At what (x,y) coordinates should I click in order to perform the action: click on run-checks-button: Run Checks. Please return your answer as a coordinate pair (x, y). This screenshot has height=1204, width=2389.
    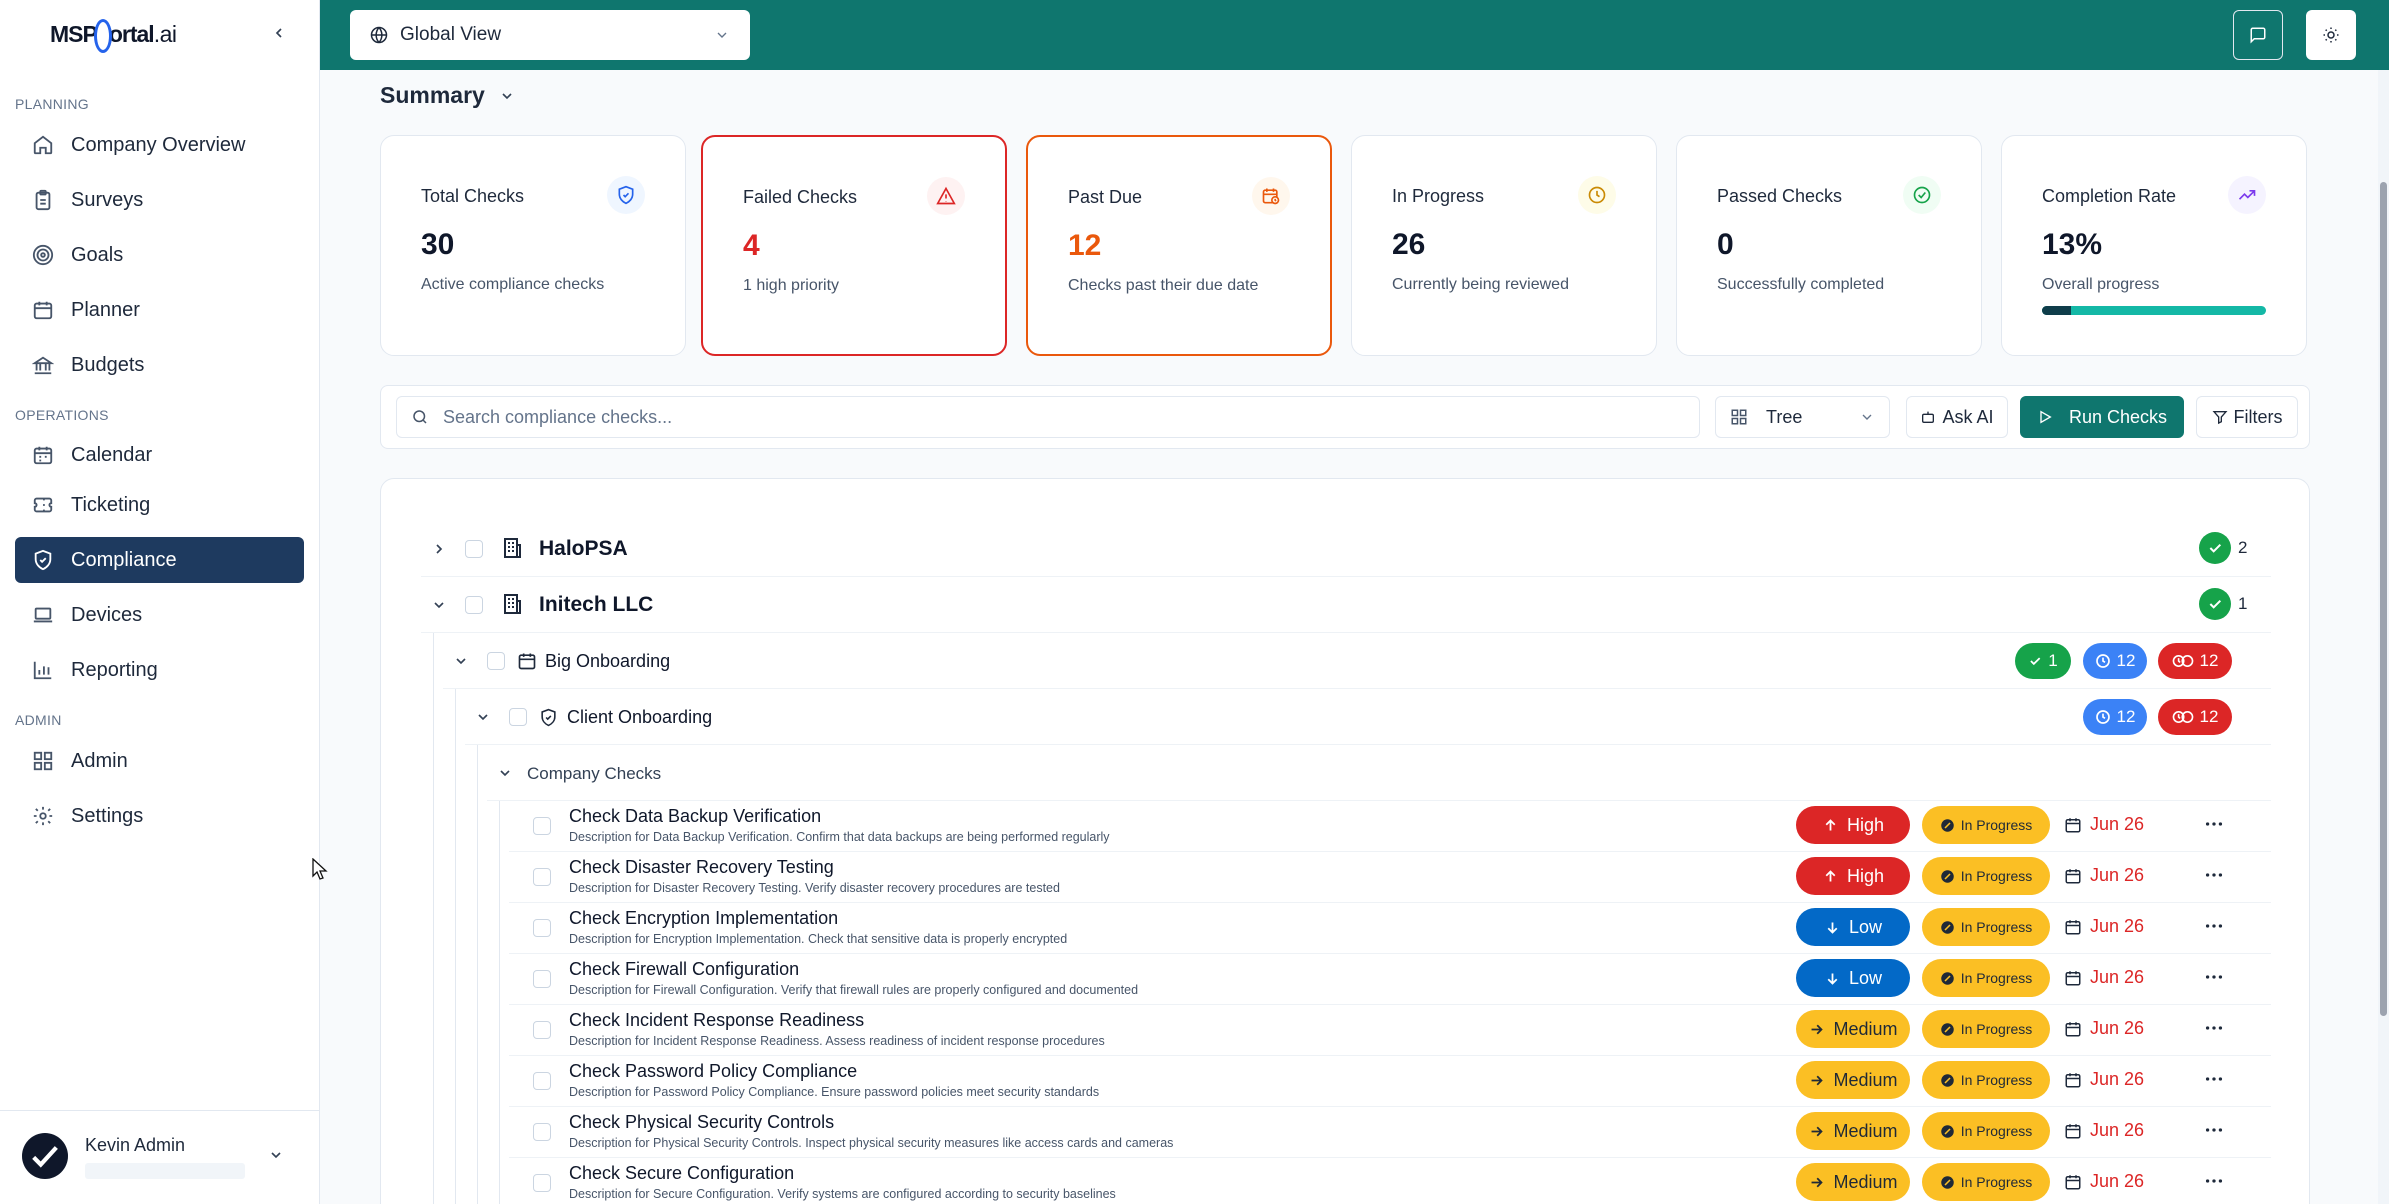
    Looking at the image, I should click on (2102, 417).